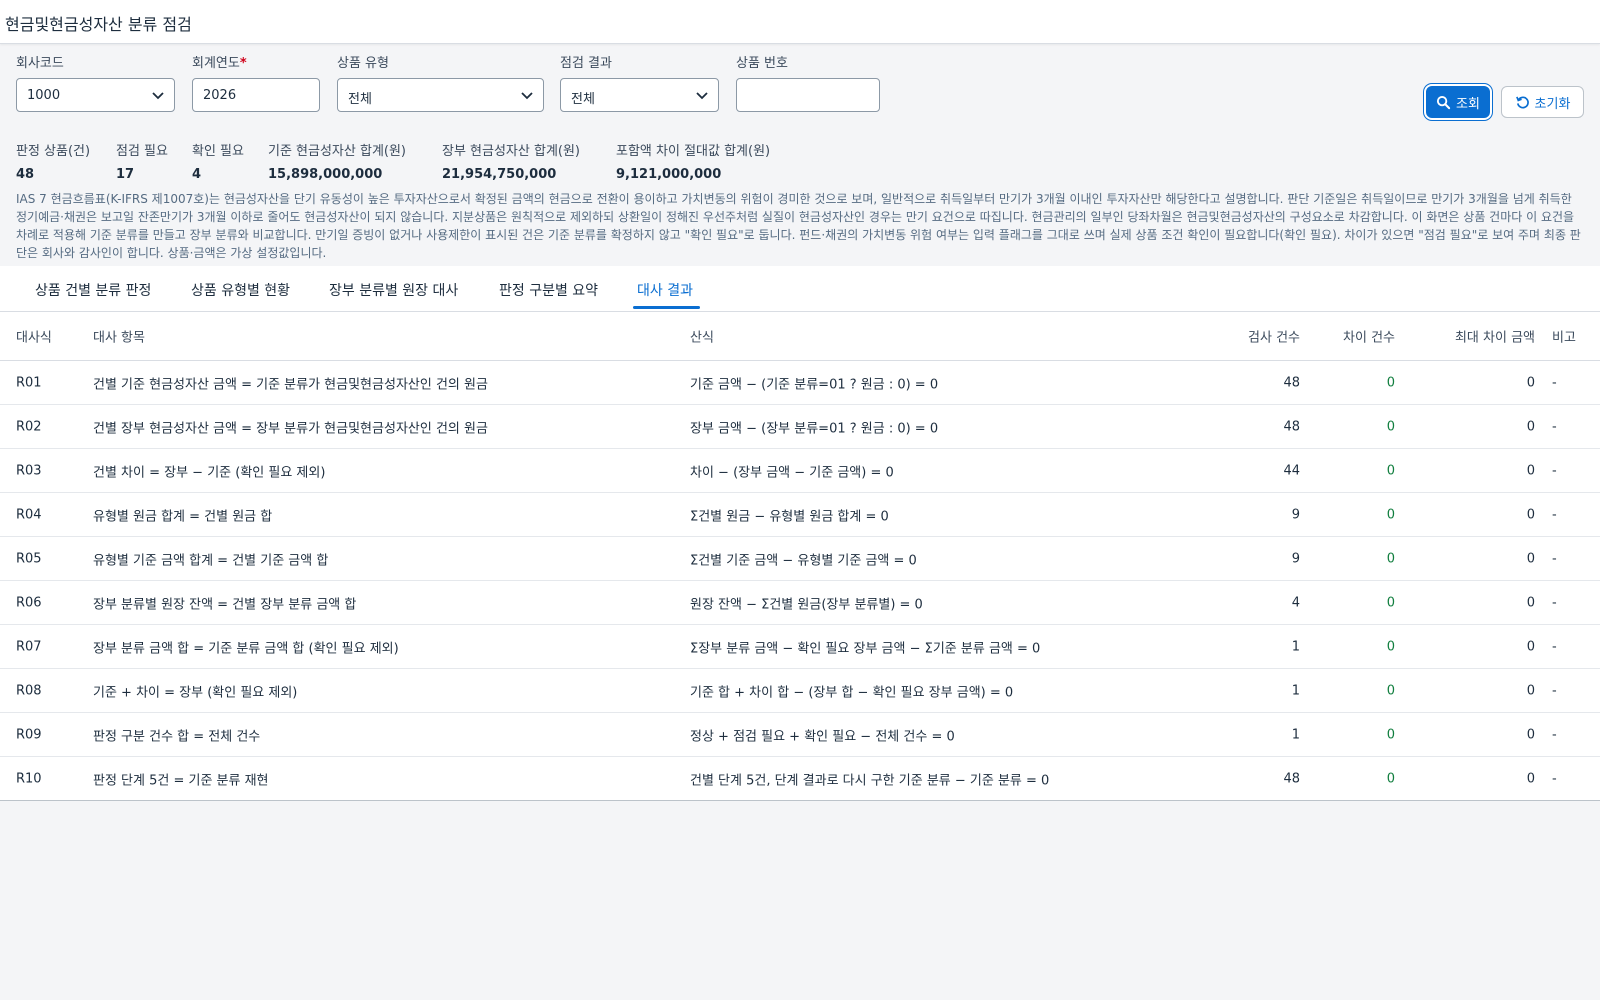 The width and height of the screenshot is (1600, 1000). What do you see at coordinates (1443, 102) in the screenshot?
I see `search-icon` at bounding box center [1443, 102].